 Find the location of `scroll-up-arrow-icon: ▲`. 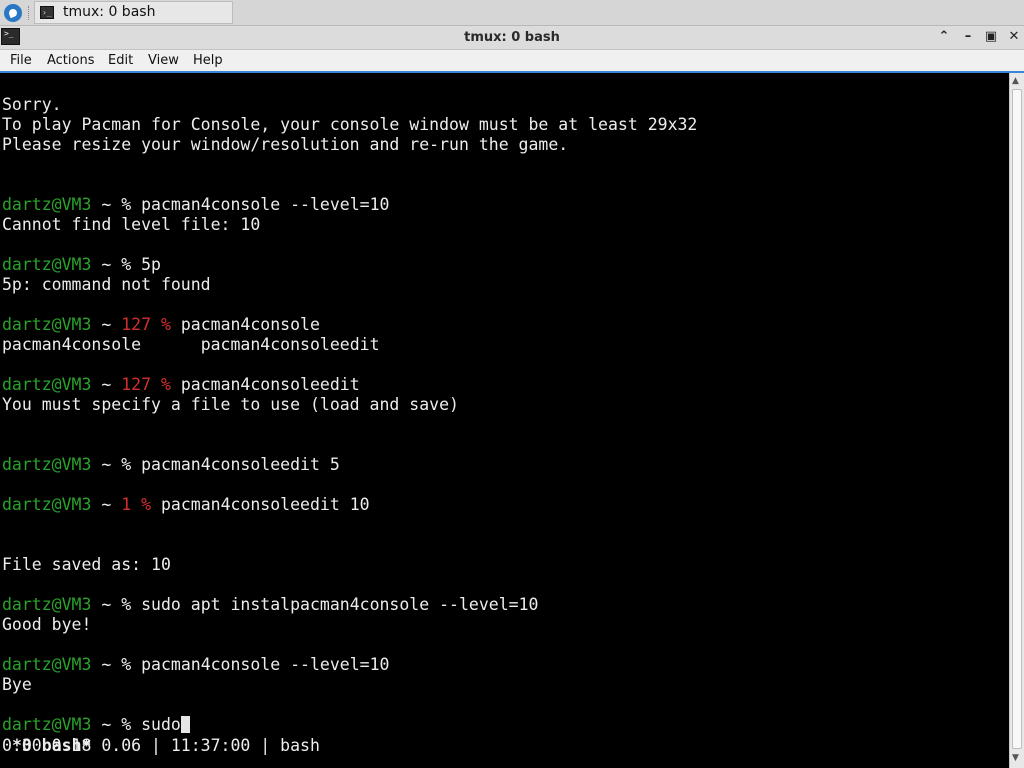

scroll-up-arrow-icon: ▲ is located at coordinates (1015, 81).